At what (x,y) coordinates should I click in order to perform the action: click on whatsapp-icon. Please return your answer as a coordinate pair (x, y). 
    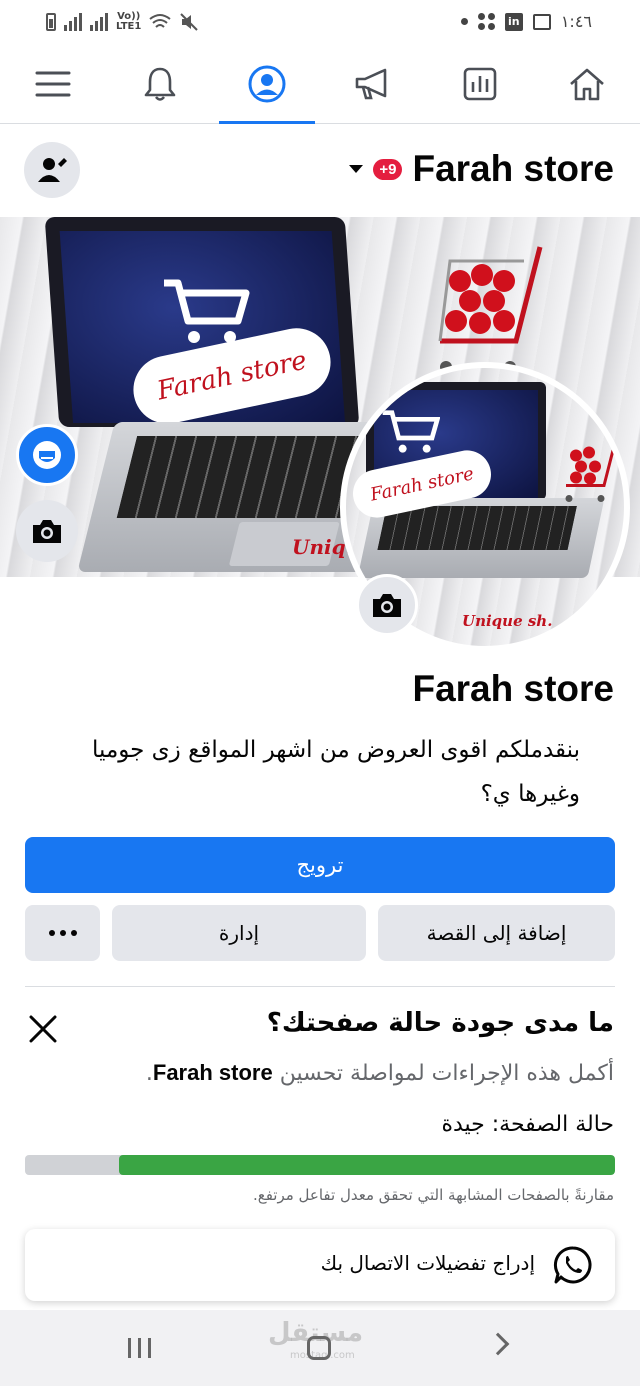
    Looking at the image, I should click on (572, 1265).